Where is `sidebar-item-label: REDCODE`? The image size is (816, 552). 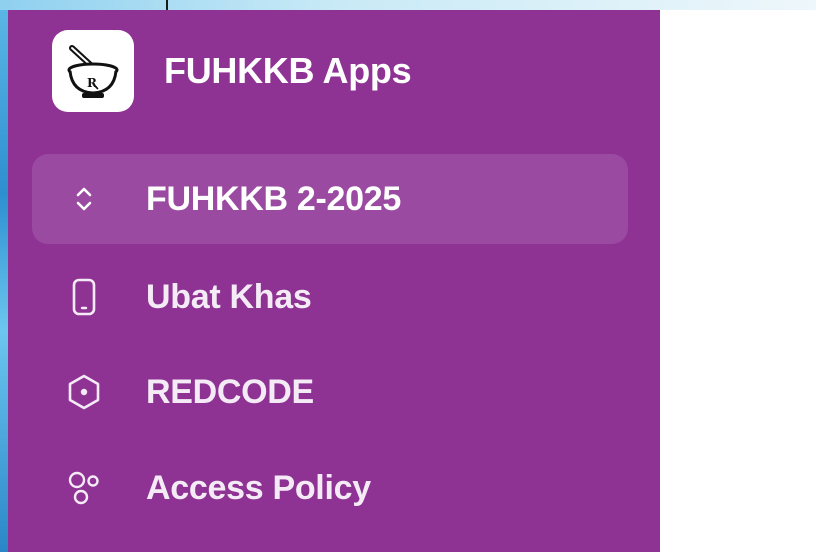 sidebar-item-label: REDCODE is located at coordinates (230, 391).